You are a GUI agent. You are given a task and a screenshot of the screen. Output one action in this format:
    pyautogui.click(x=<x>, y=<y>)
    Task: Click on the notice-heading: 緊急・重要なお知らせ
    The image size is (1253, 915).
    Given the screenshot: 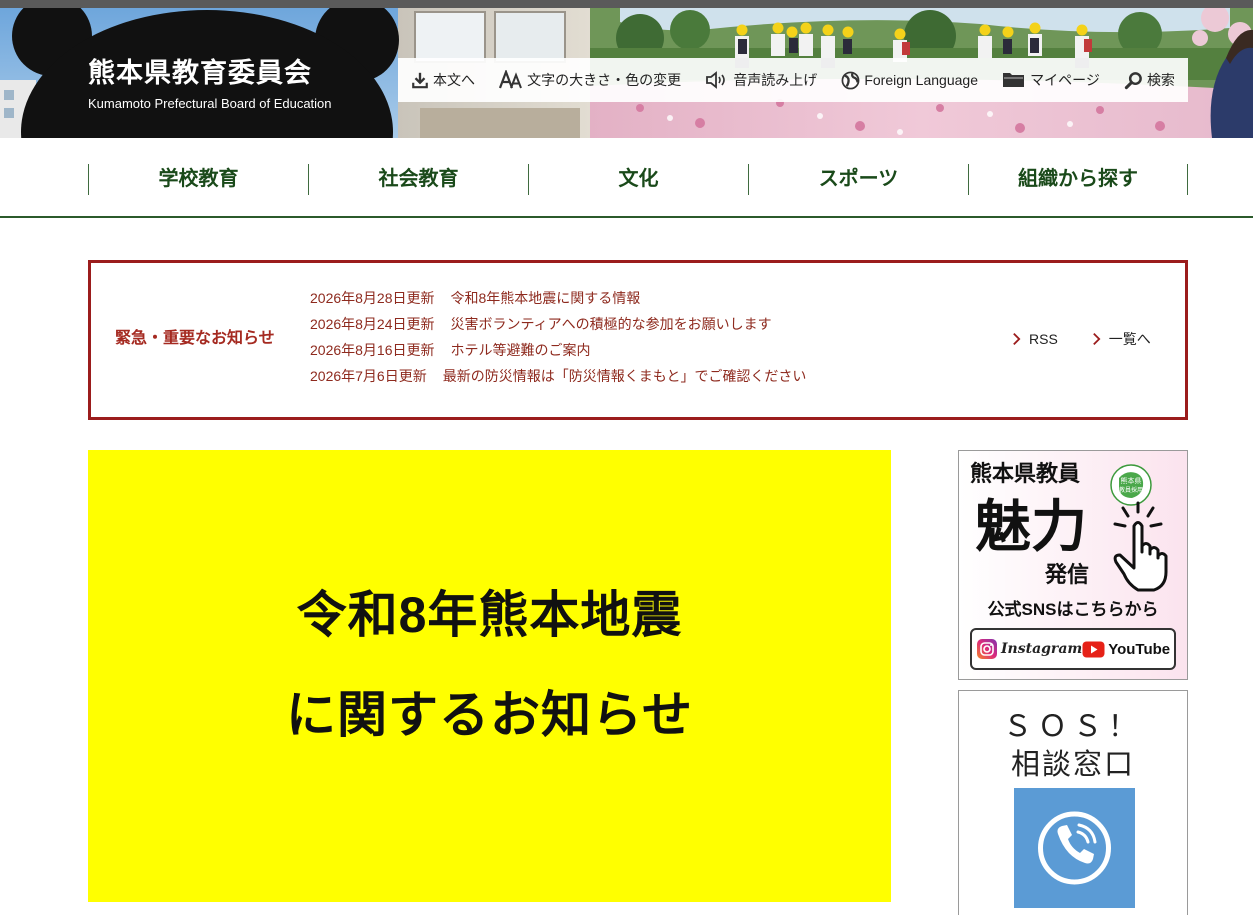 What is the action you would take?
    pyautogui.click(x=195, y=338)
    